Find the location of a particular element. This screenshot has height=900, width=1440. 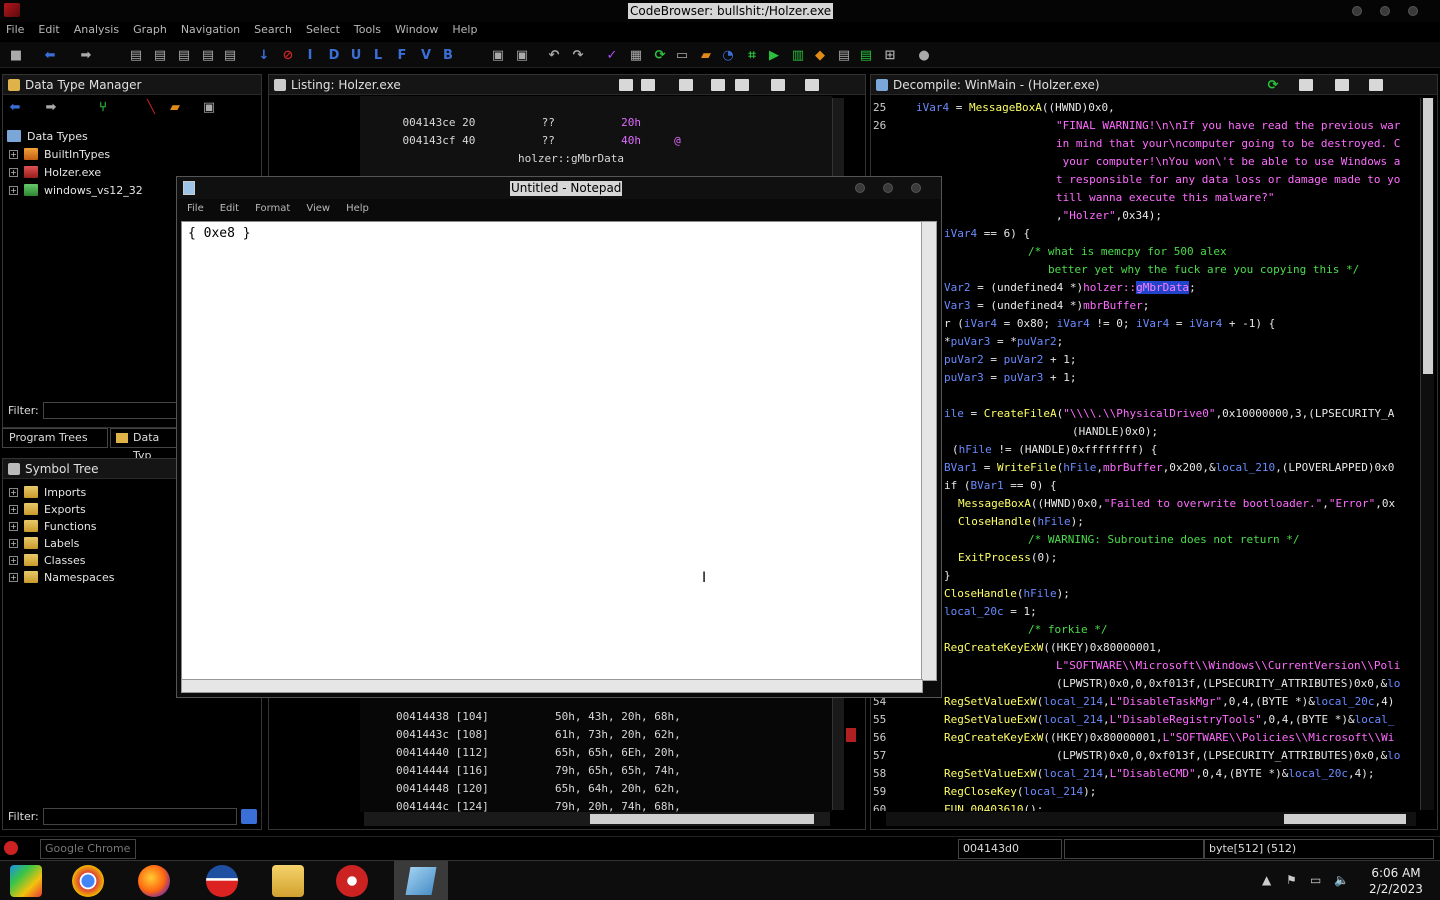

tree-item-builtin: + BuiltInTypes is located at coordinates (59, 154).